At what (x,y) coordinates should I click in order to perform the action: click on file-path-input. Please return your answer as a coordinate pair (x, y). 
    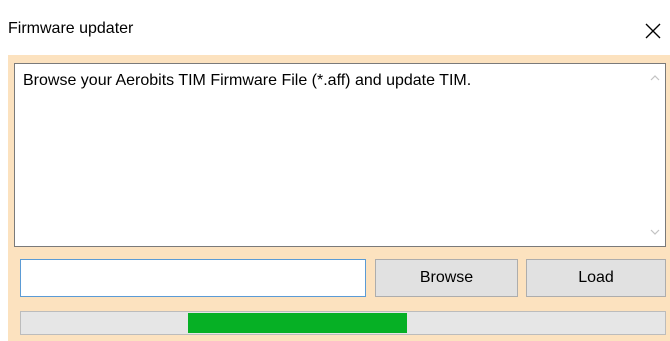
    Looking at the image, I should click on (193, 278).